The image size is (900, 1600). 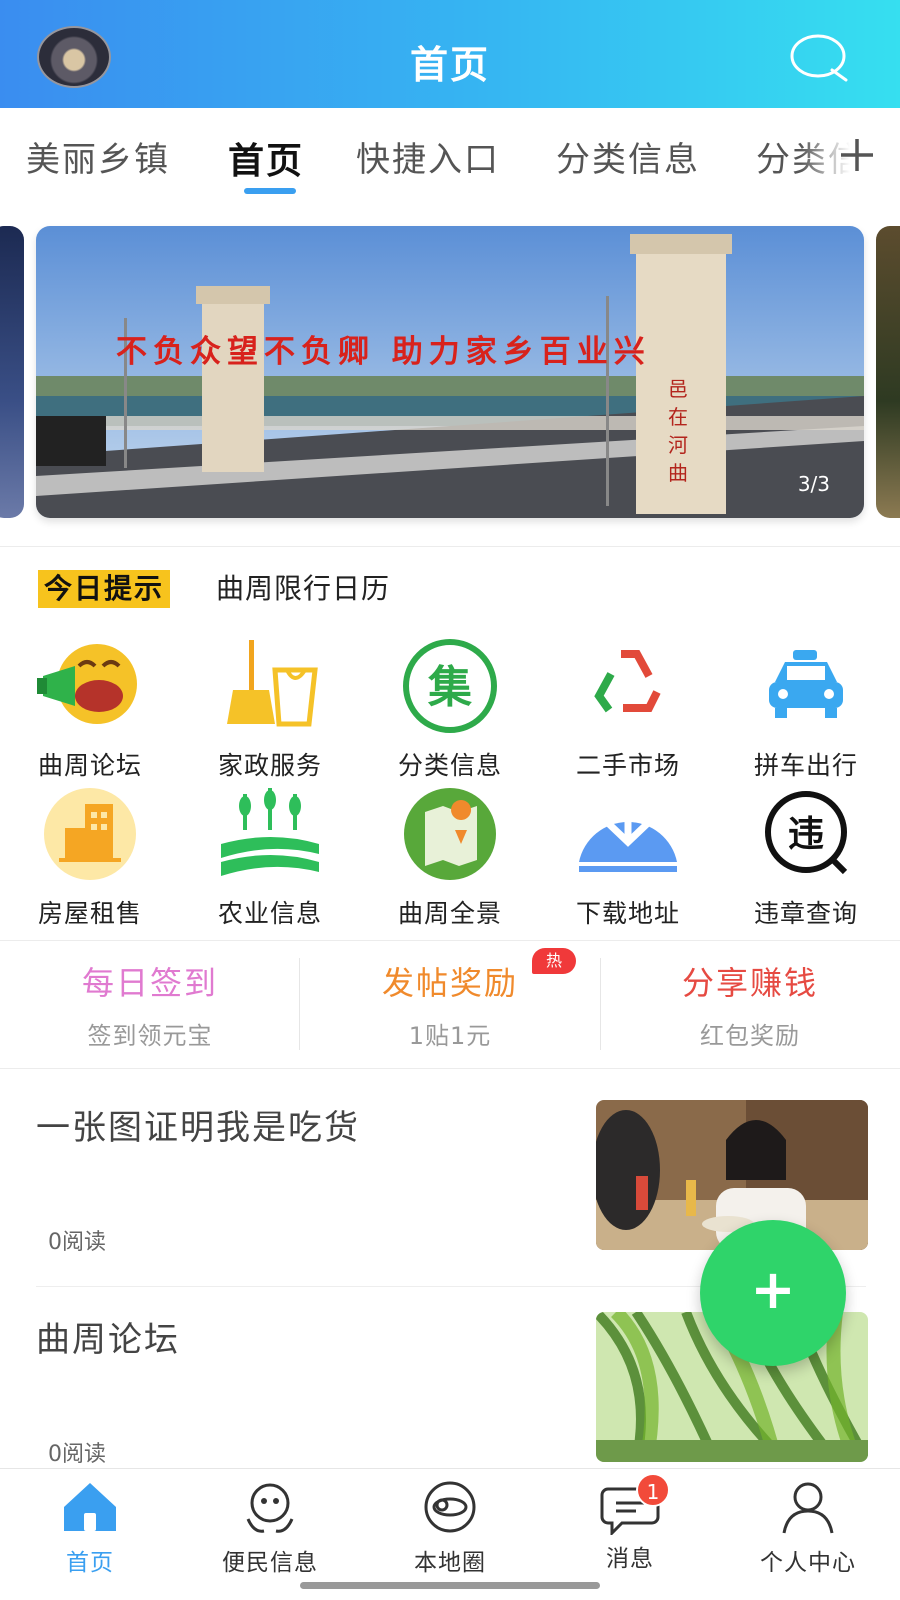 I want to click on grid-item-violation: 违 违章查询, so click(x=806, y=857).